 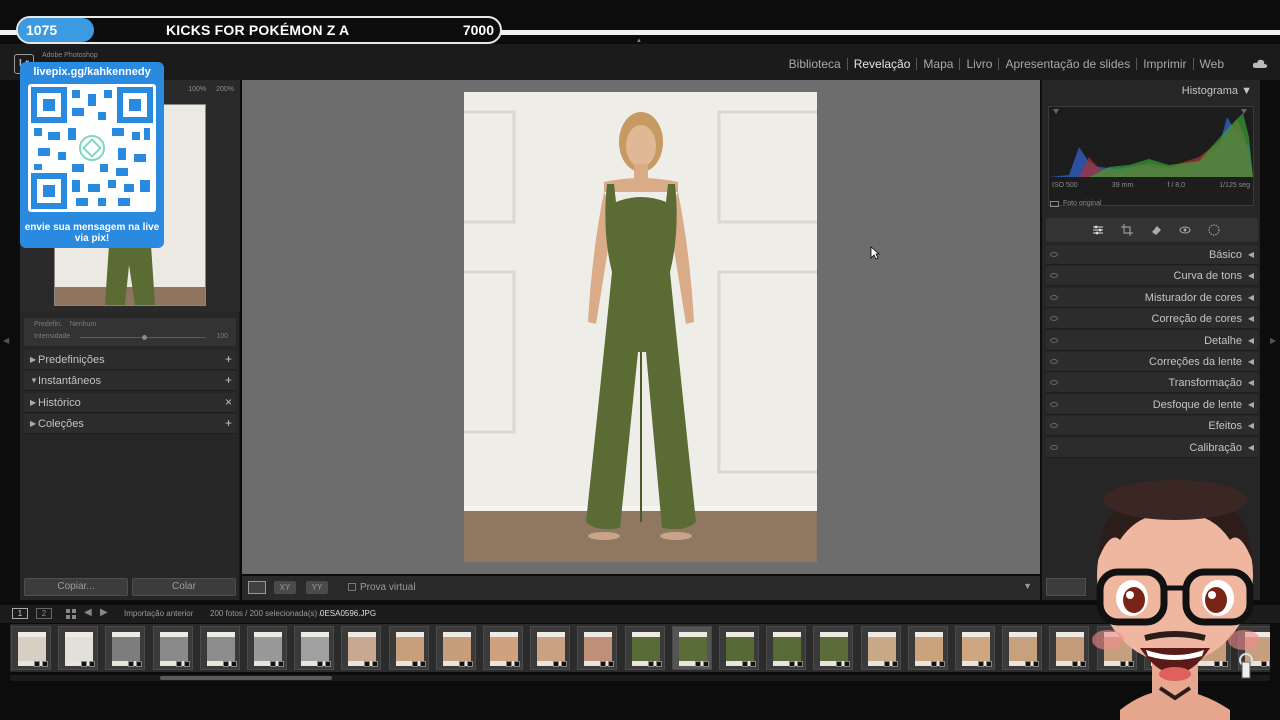 I want to click on left-section-row: ▶ Predefinições +, so click(x=130, y=360).